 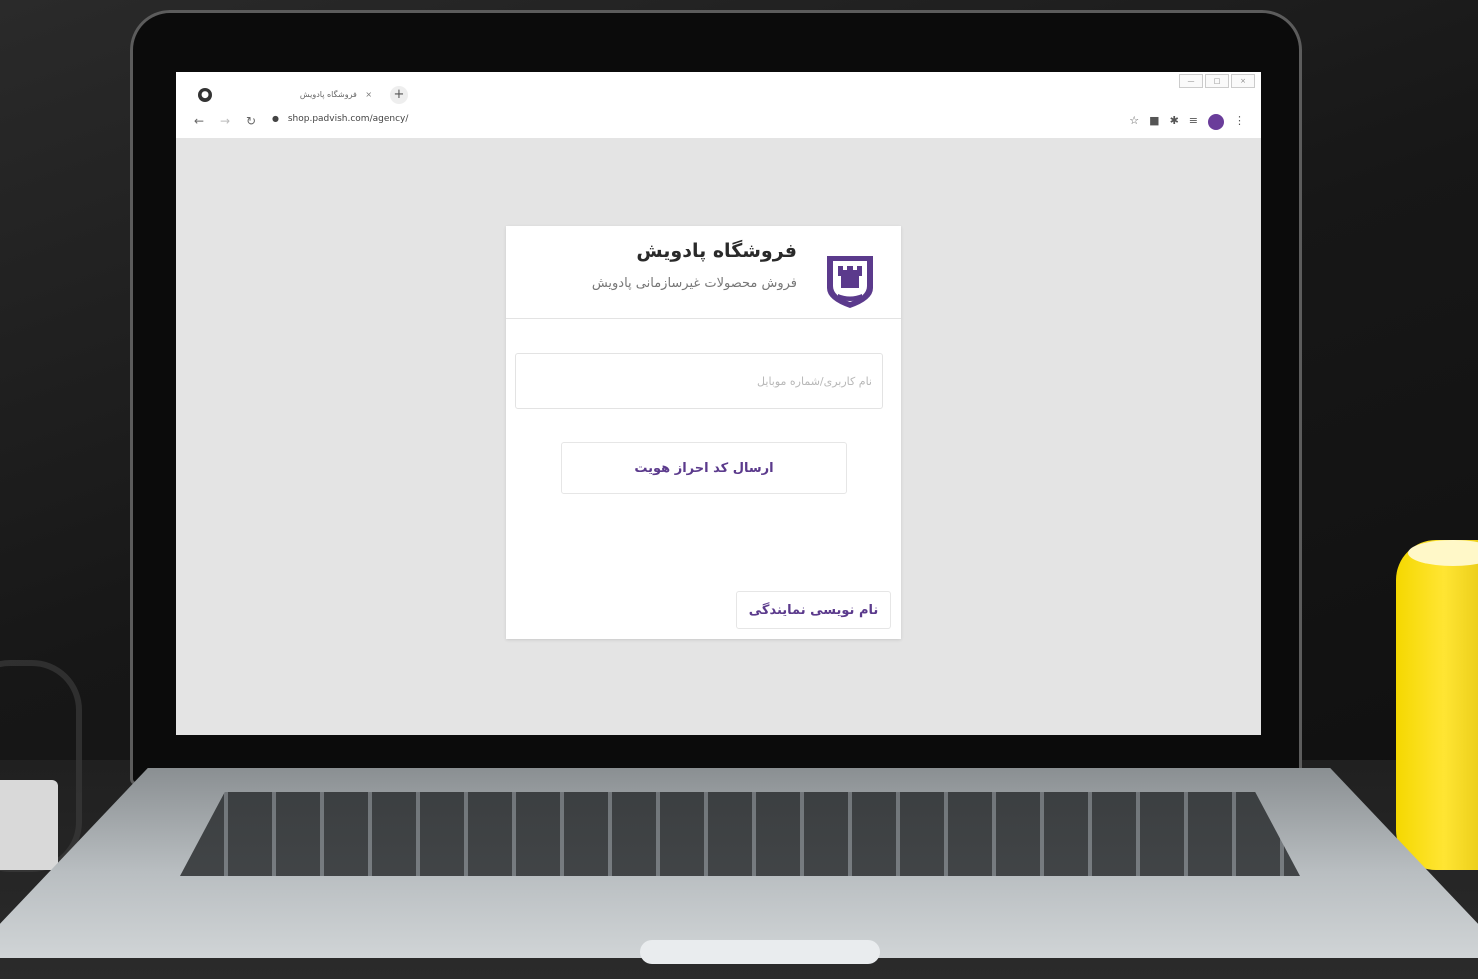 I want to click on store-subtitle: فروش محصولات غیرسازمانی پادویش, so click(x=694, y=283).